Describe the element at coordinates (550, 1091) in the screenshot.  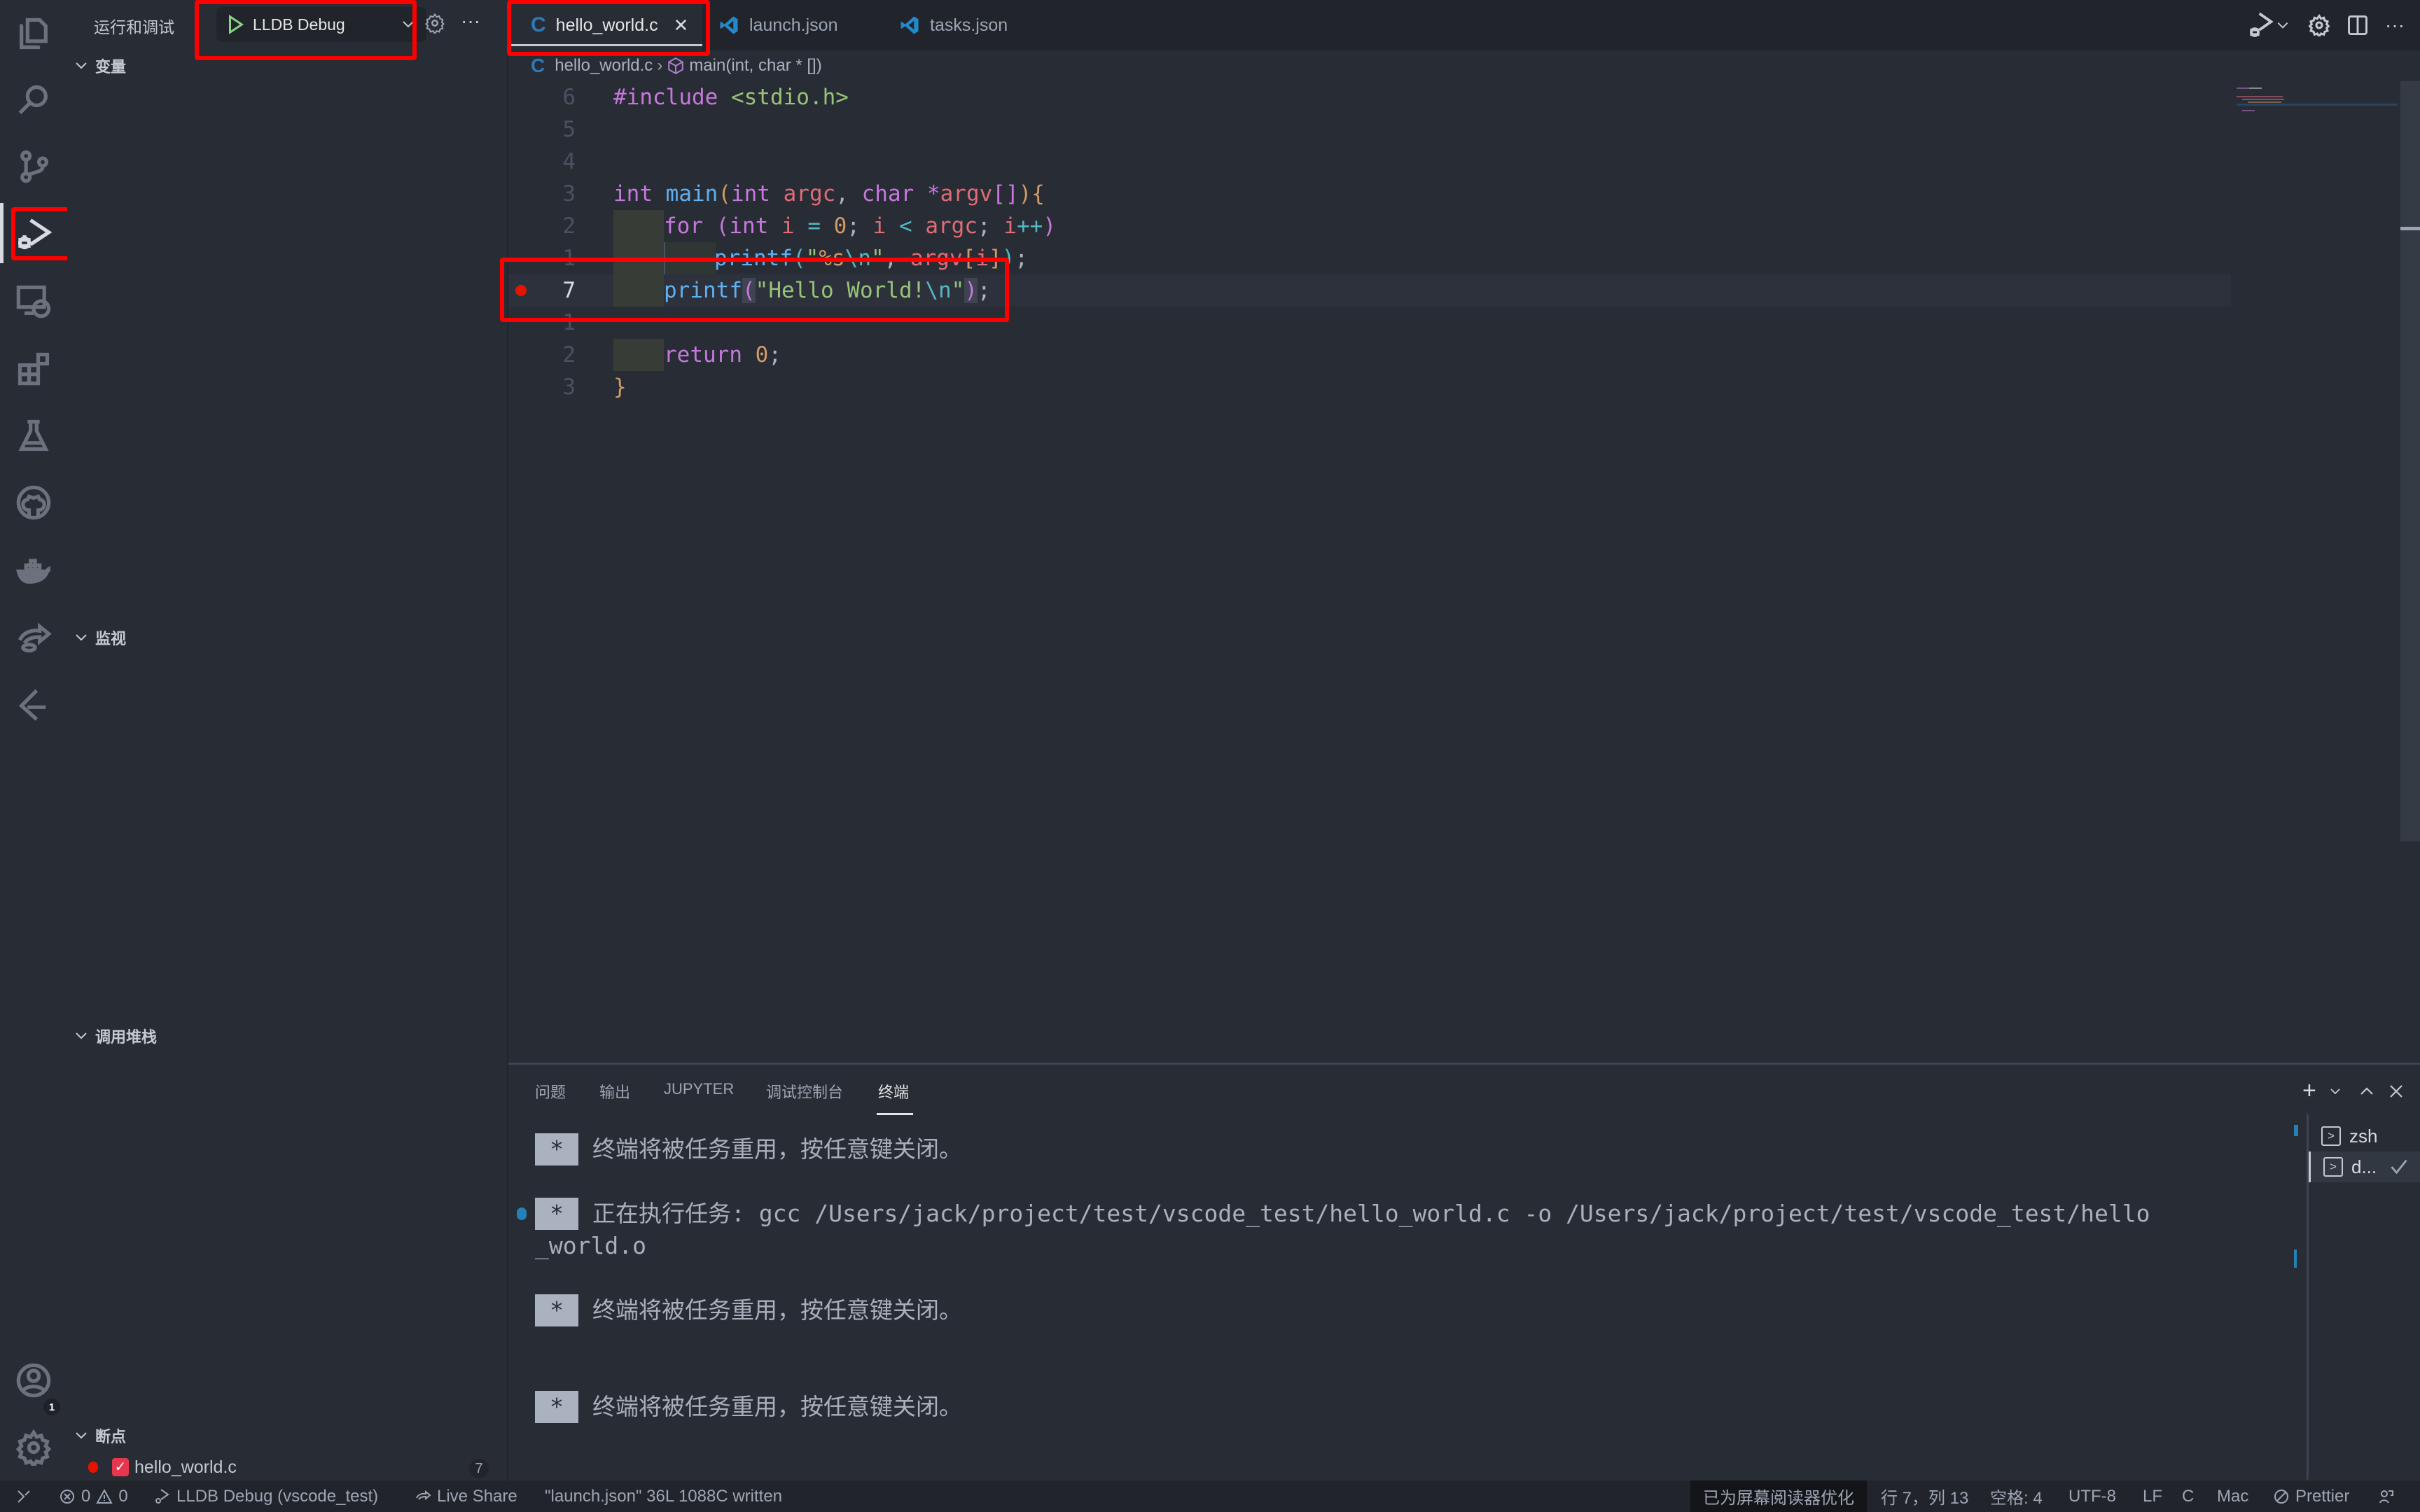
I see `panel-tab-problems: 问题` at that location.